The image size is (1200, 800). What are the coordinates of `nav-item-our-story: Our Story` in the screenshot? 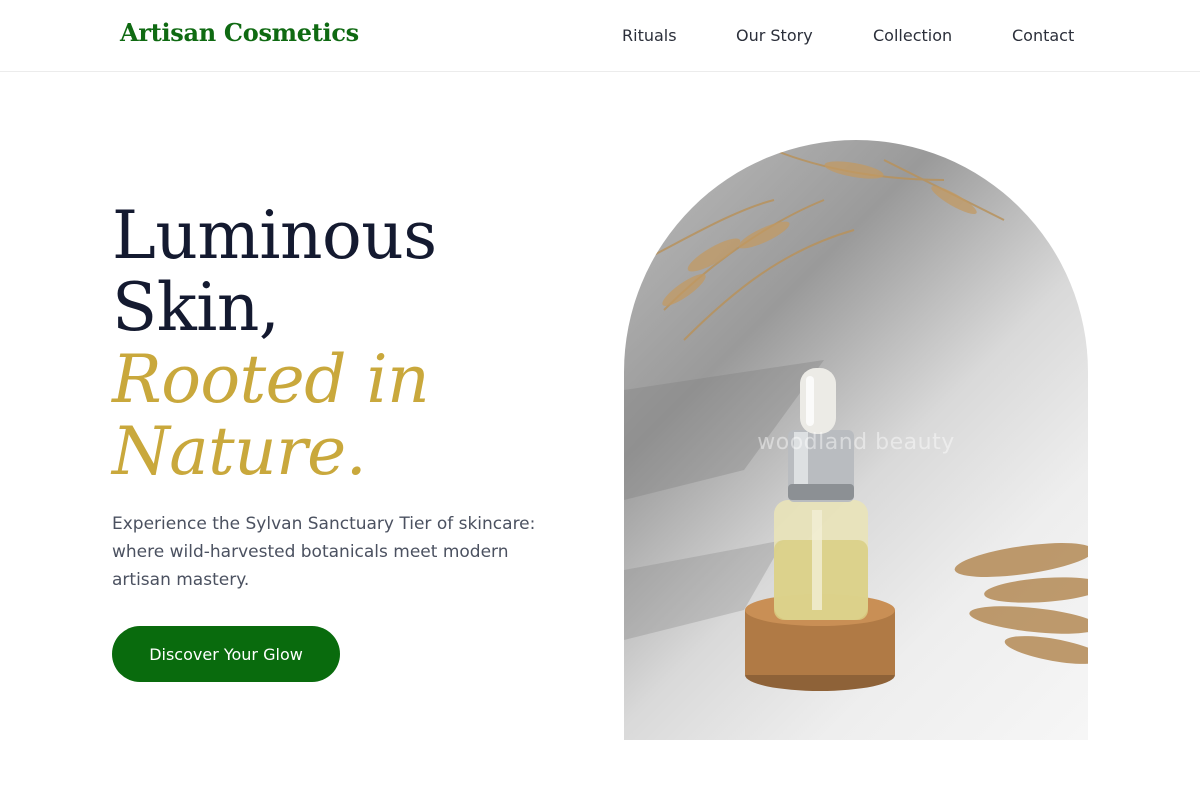 It's located at (774, 35).